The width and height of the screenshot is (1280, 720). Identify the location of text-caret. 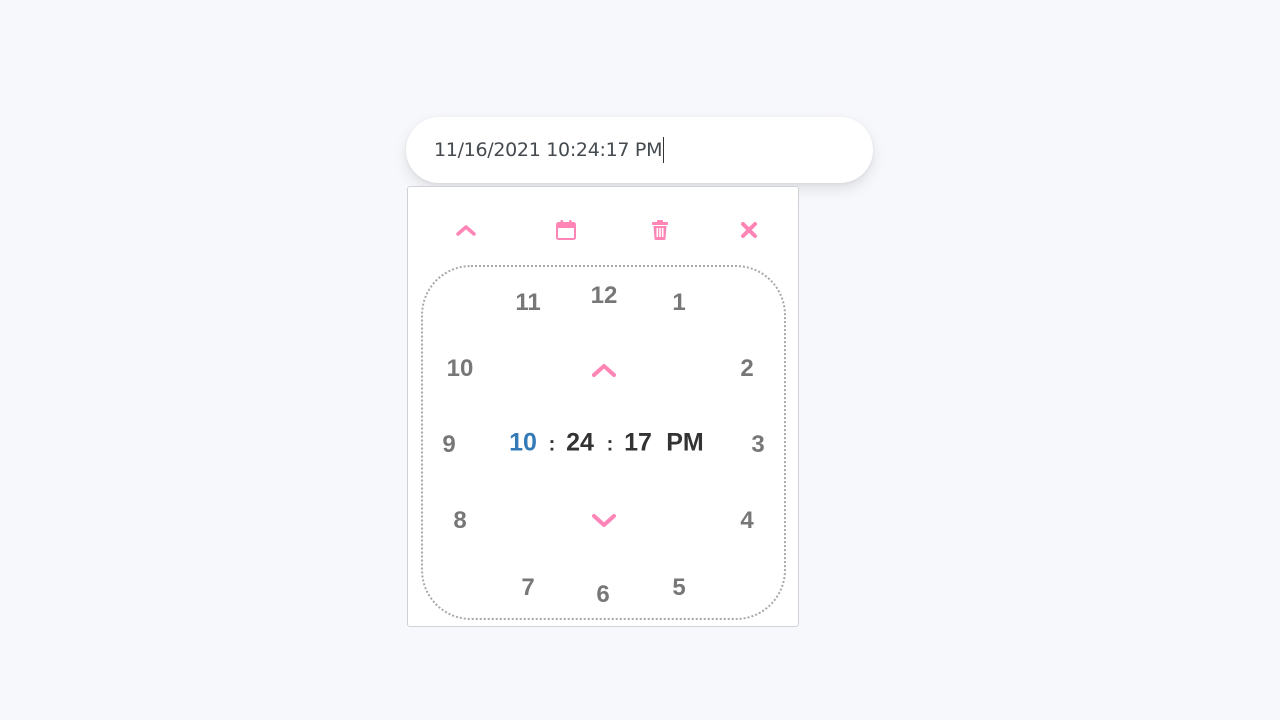
(664, 150).